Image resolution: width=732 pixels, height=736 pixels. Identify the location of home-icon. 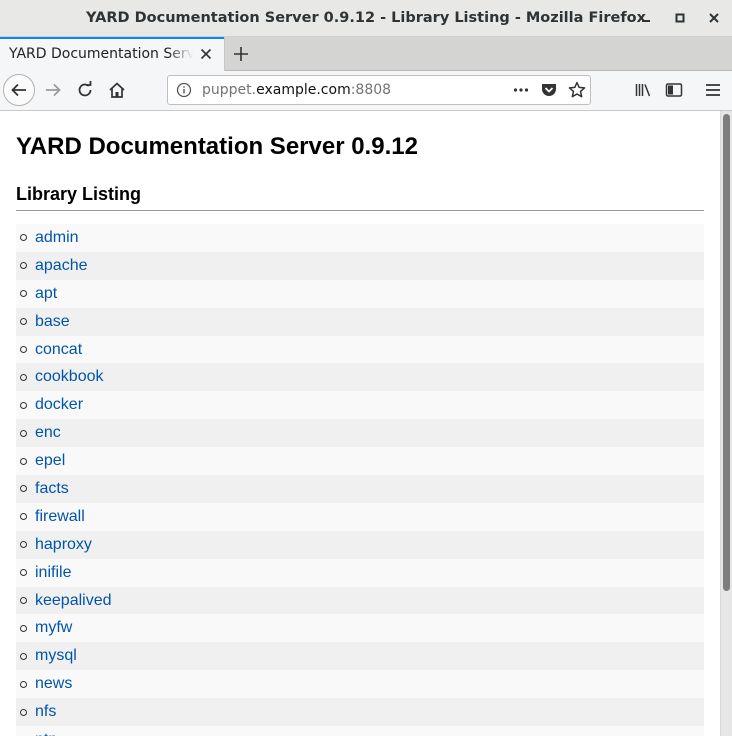
(117, 90).